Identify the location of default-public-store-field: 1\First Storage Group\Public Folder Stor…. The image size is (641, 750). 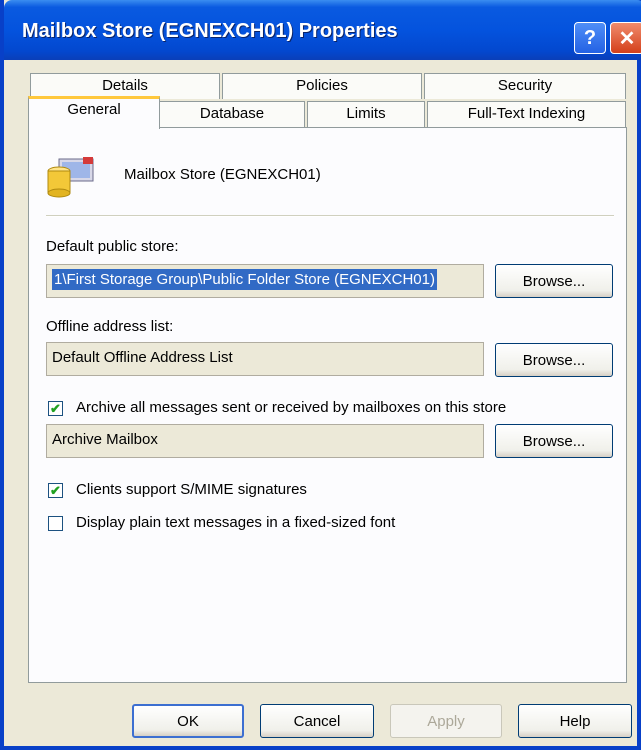
(265, 281).